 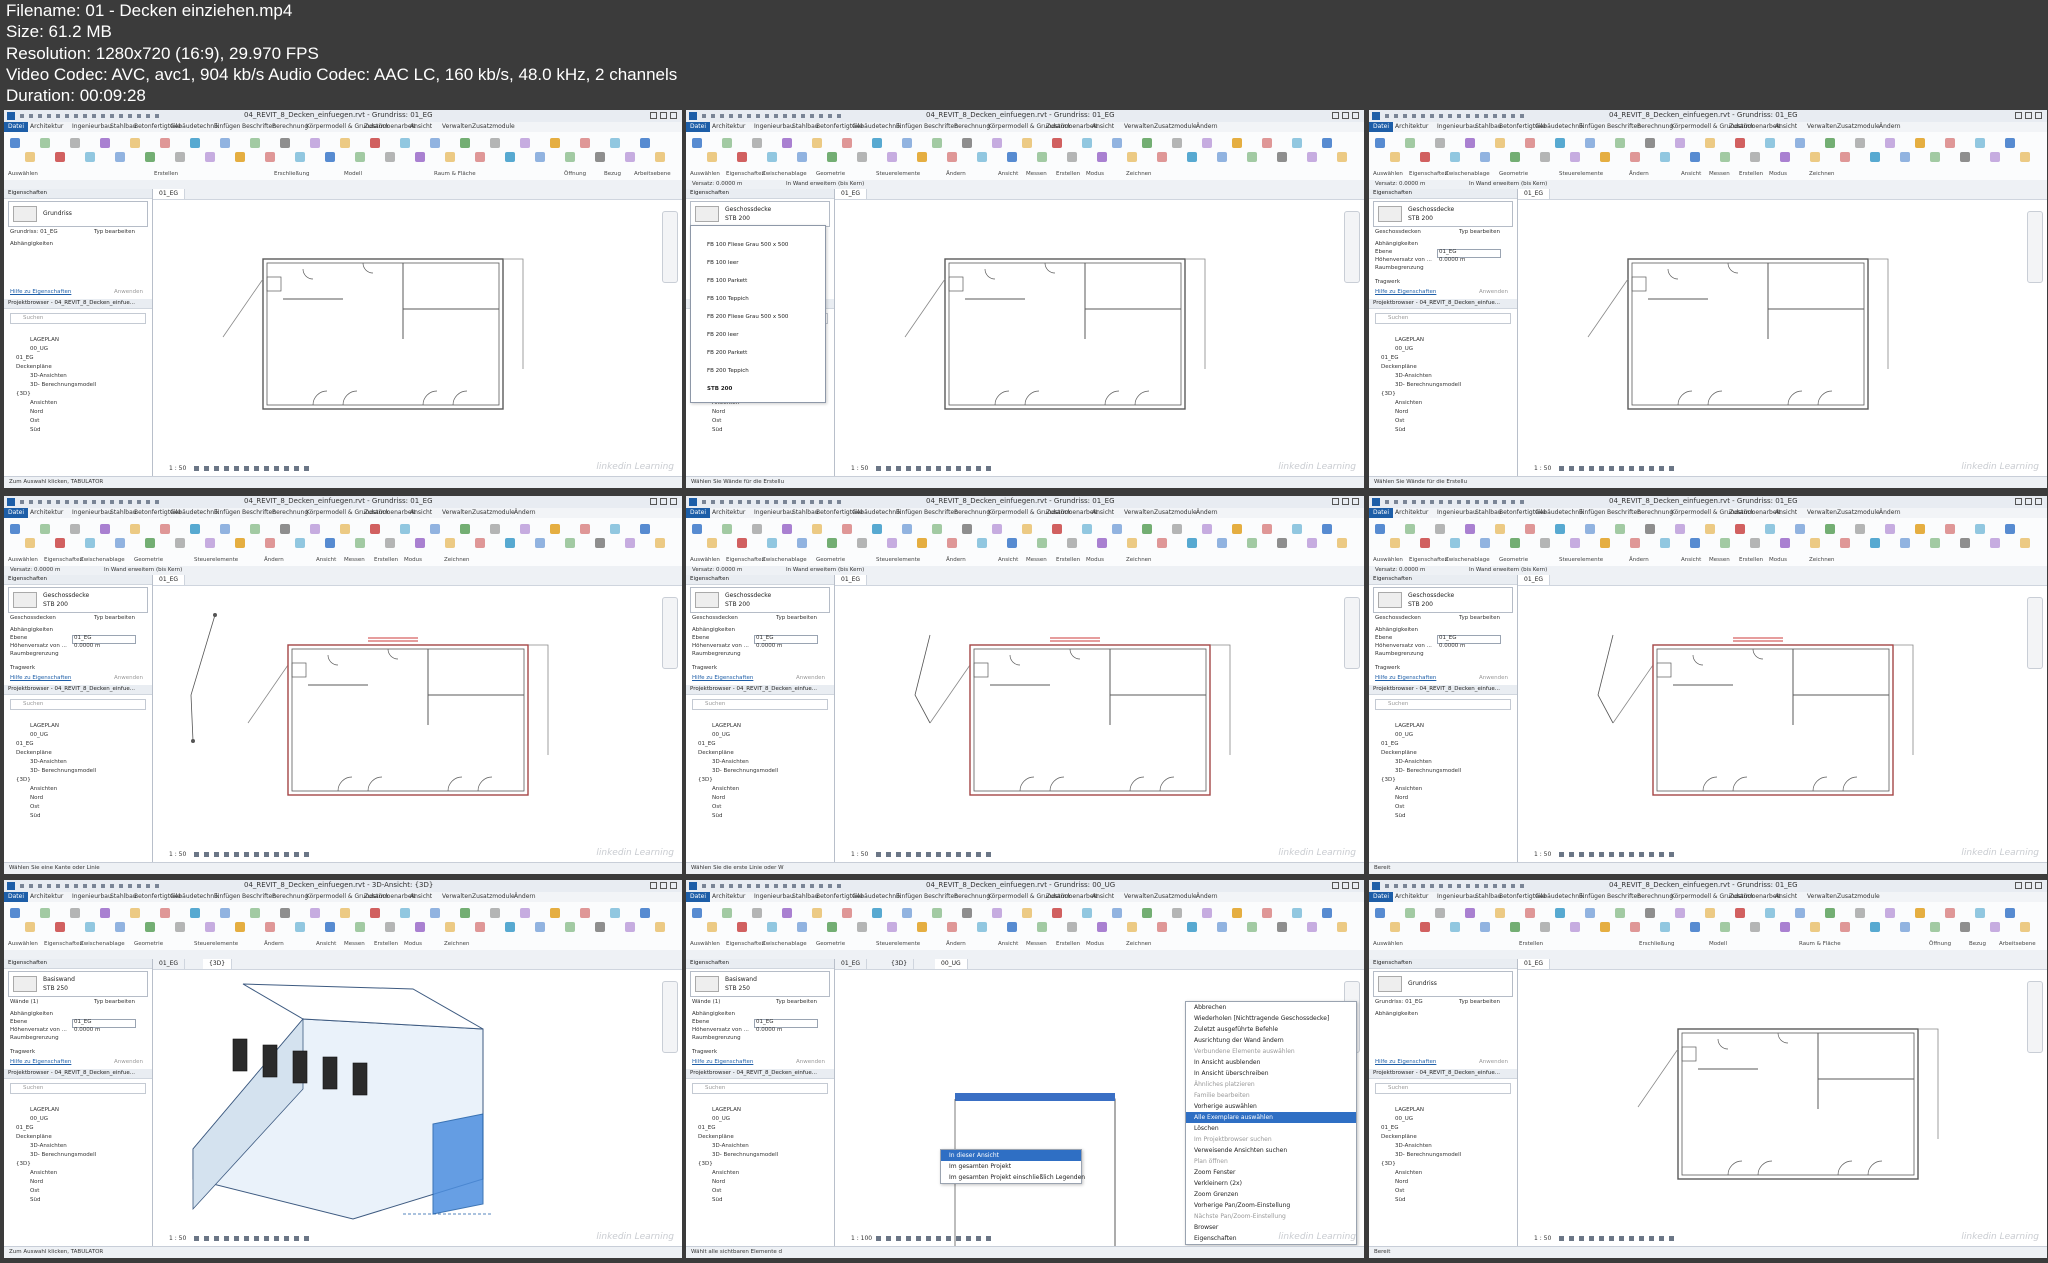 What do you see at coordinates (35, 430) in the screenshot?
I see `browser-tree-item: Süd` at bounding box center [35, 430].